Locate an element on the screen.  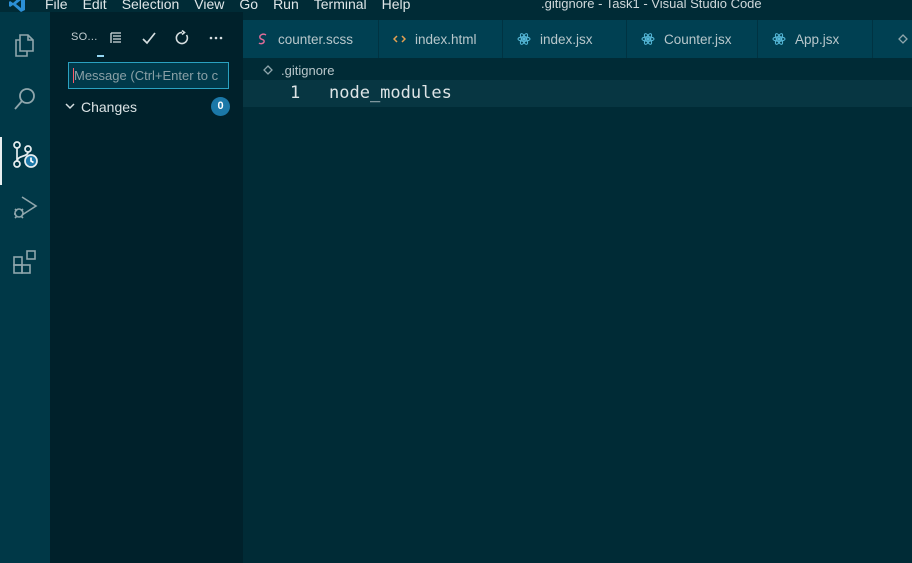
breadcrumb: .gitignore is located at coordinates (298, 70).